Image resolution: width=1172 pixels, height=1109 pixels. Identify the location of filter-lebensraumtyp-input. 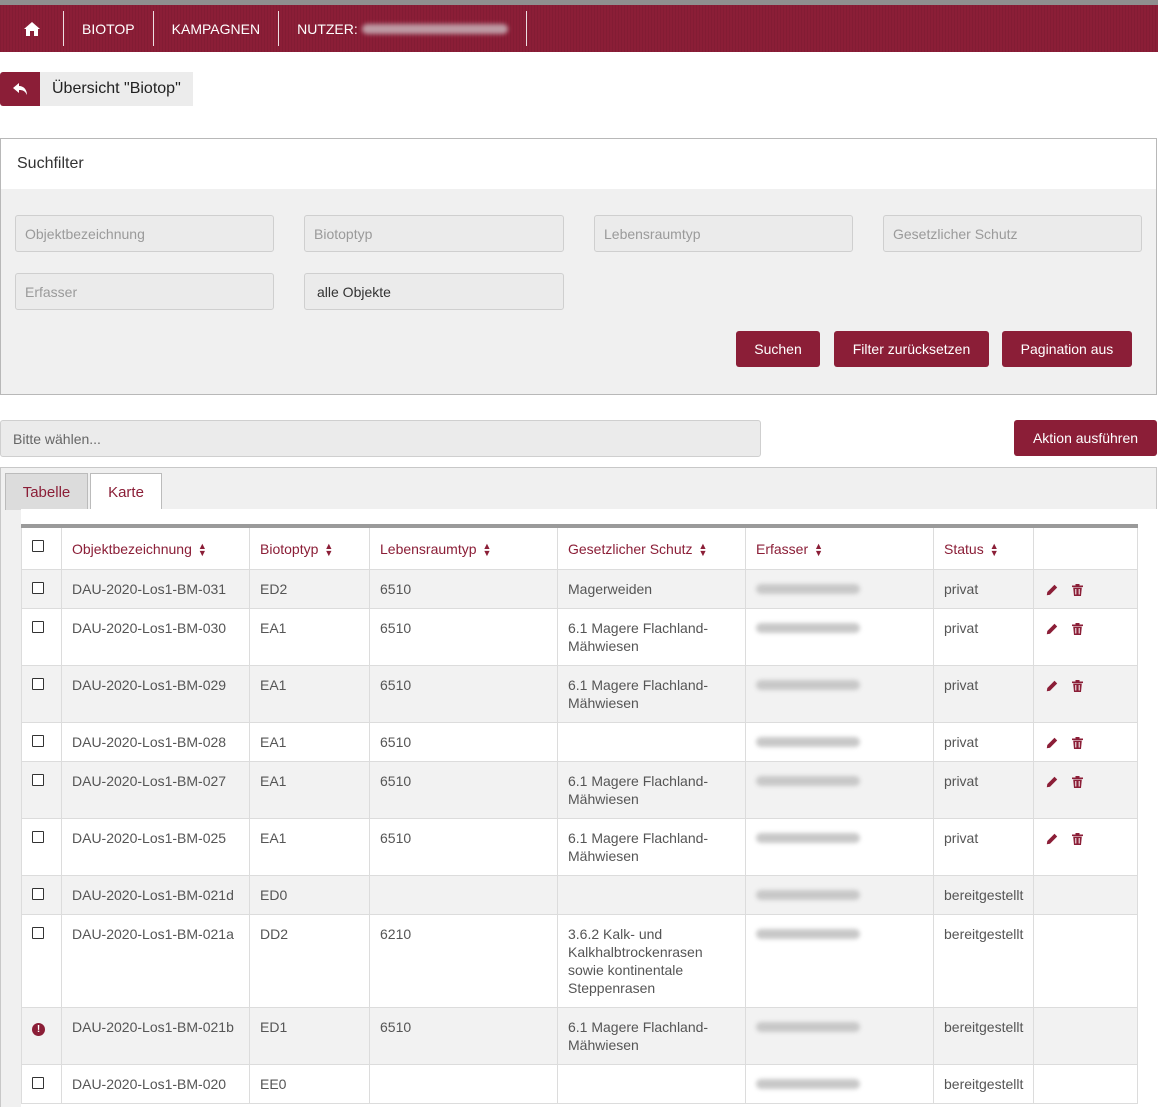
(723, 233).